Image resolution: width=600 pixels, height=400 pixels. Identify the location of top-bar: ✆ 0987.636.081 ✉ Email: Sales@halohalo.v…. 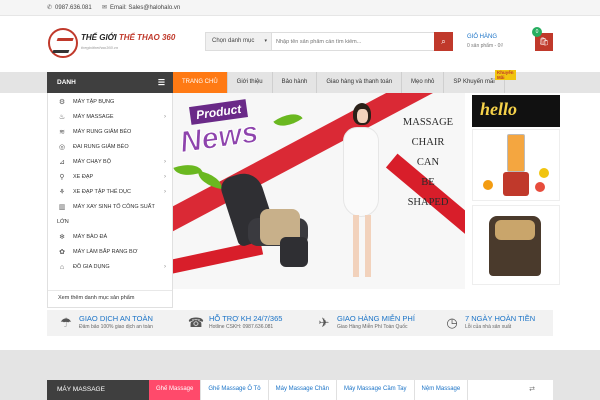
(300, 8).